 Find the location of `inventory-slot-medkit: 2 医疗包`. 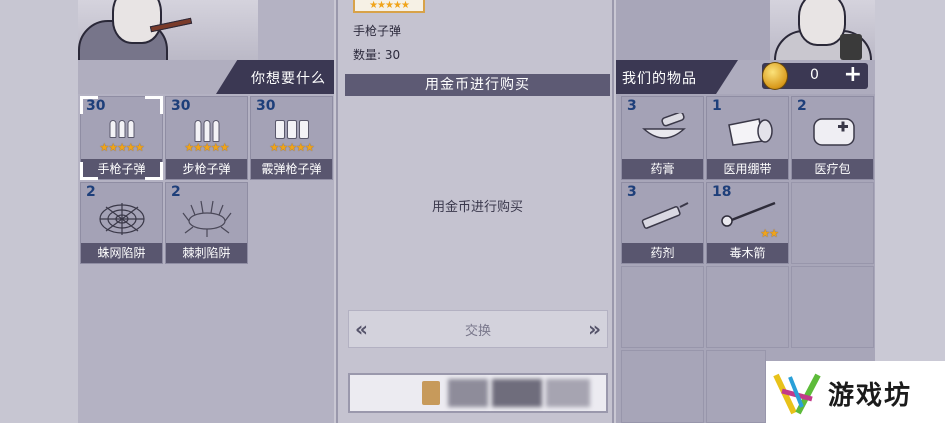

inventory-slot-medkit: 2 医疗包 is located at coordinates (832, 138).